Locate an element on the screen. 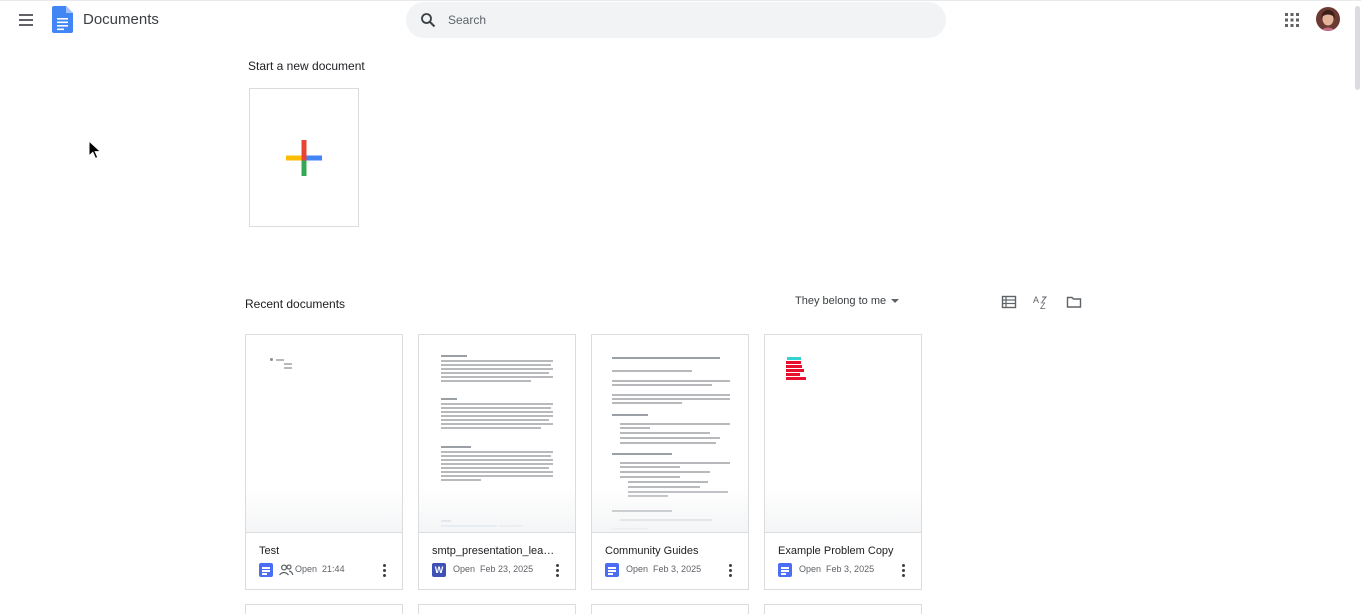 The height and width of the screenshot is (614, 1361). modified-date: 21:44 is located at coordinates (333, 569).